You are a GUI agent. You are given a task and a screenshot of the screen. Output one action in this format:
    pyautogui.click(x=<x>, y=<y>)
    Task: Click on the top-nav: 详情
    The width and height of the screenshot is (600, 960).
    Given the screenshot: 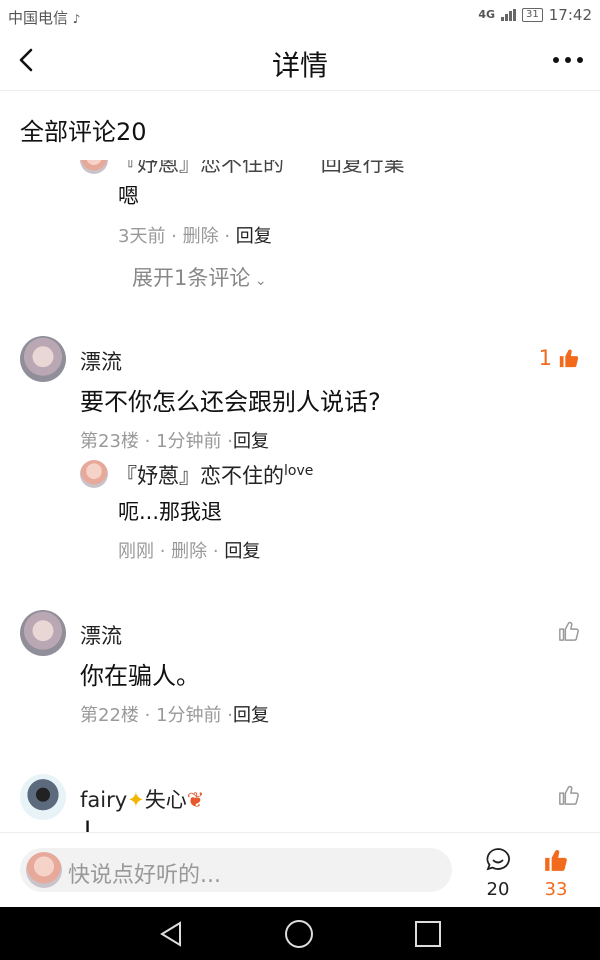 What is the action you would take?
    pyautogui.click(x=300, y=61)
    